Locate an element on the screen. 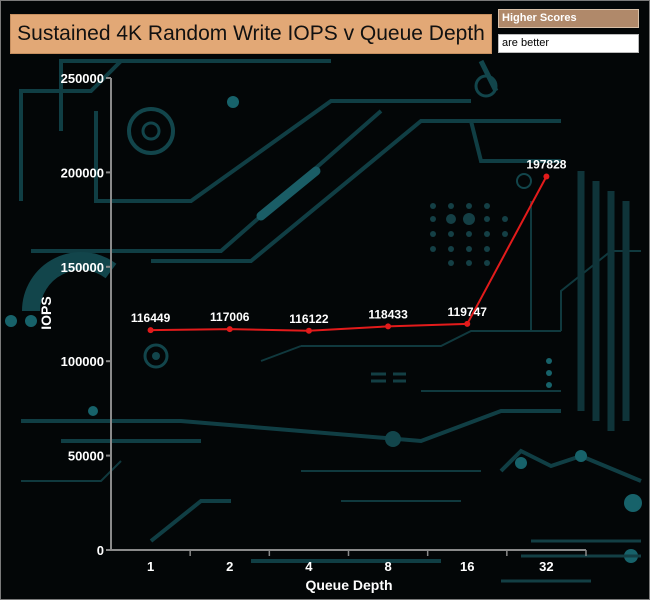 This screenshot has width=650, height=600. x-tick-label: 16 is located at coordinates (467, 566).